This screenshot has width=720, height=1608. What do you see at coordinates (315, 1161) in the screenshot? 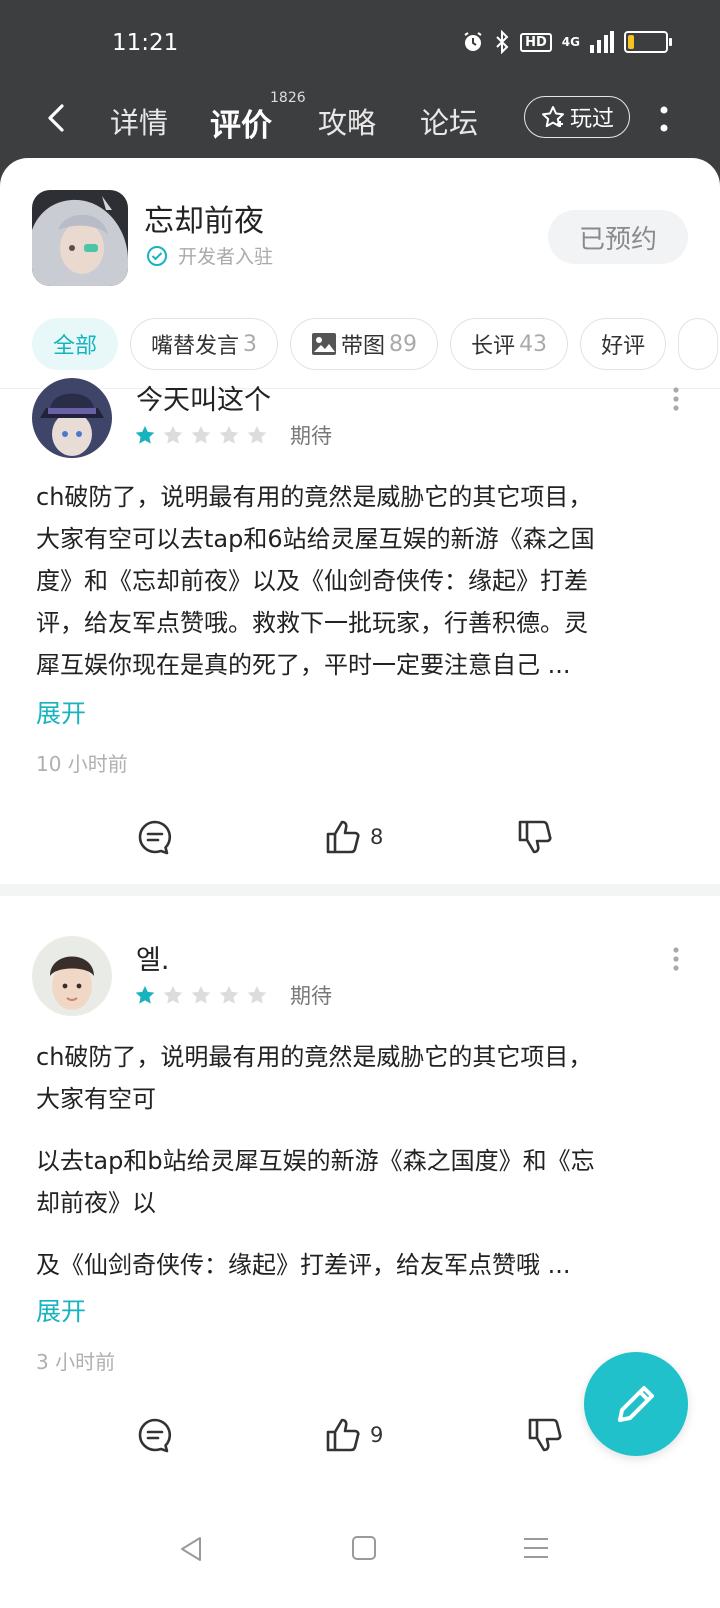
I see `review-line: 以去tap和b站给灵犀互娱的新游《森之国度》和《忘` at bounding box center [315, 1161].